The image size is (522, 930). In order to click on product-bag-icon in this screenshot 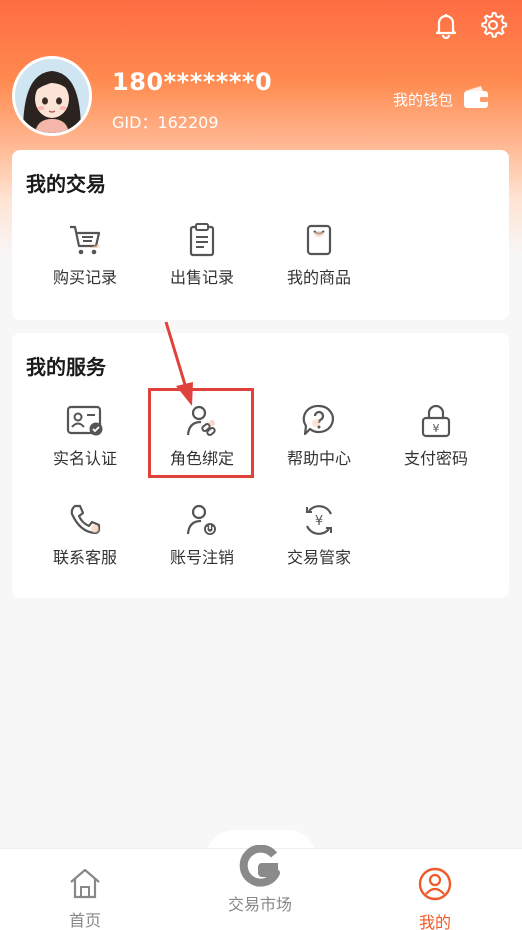, I will do `click(319, 240)`.